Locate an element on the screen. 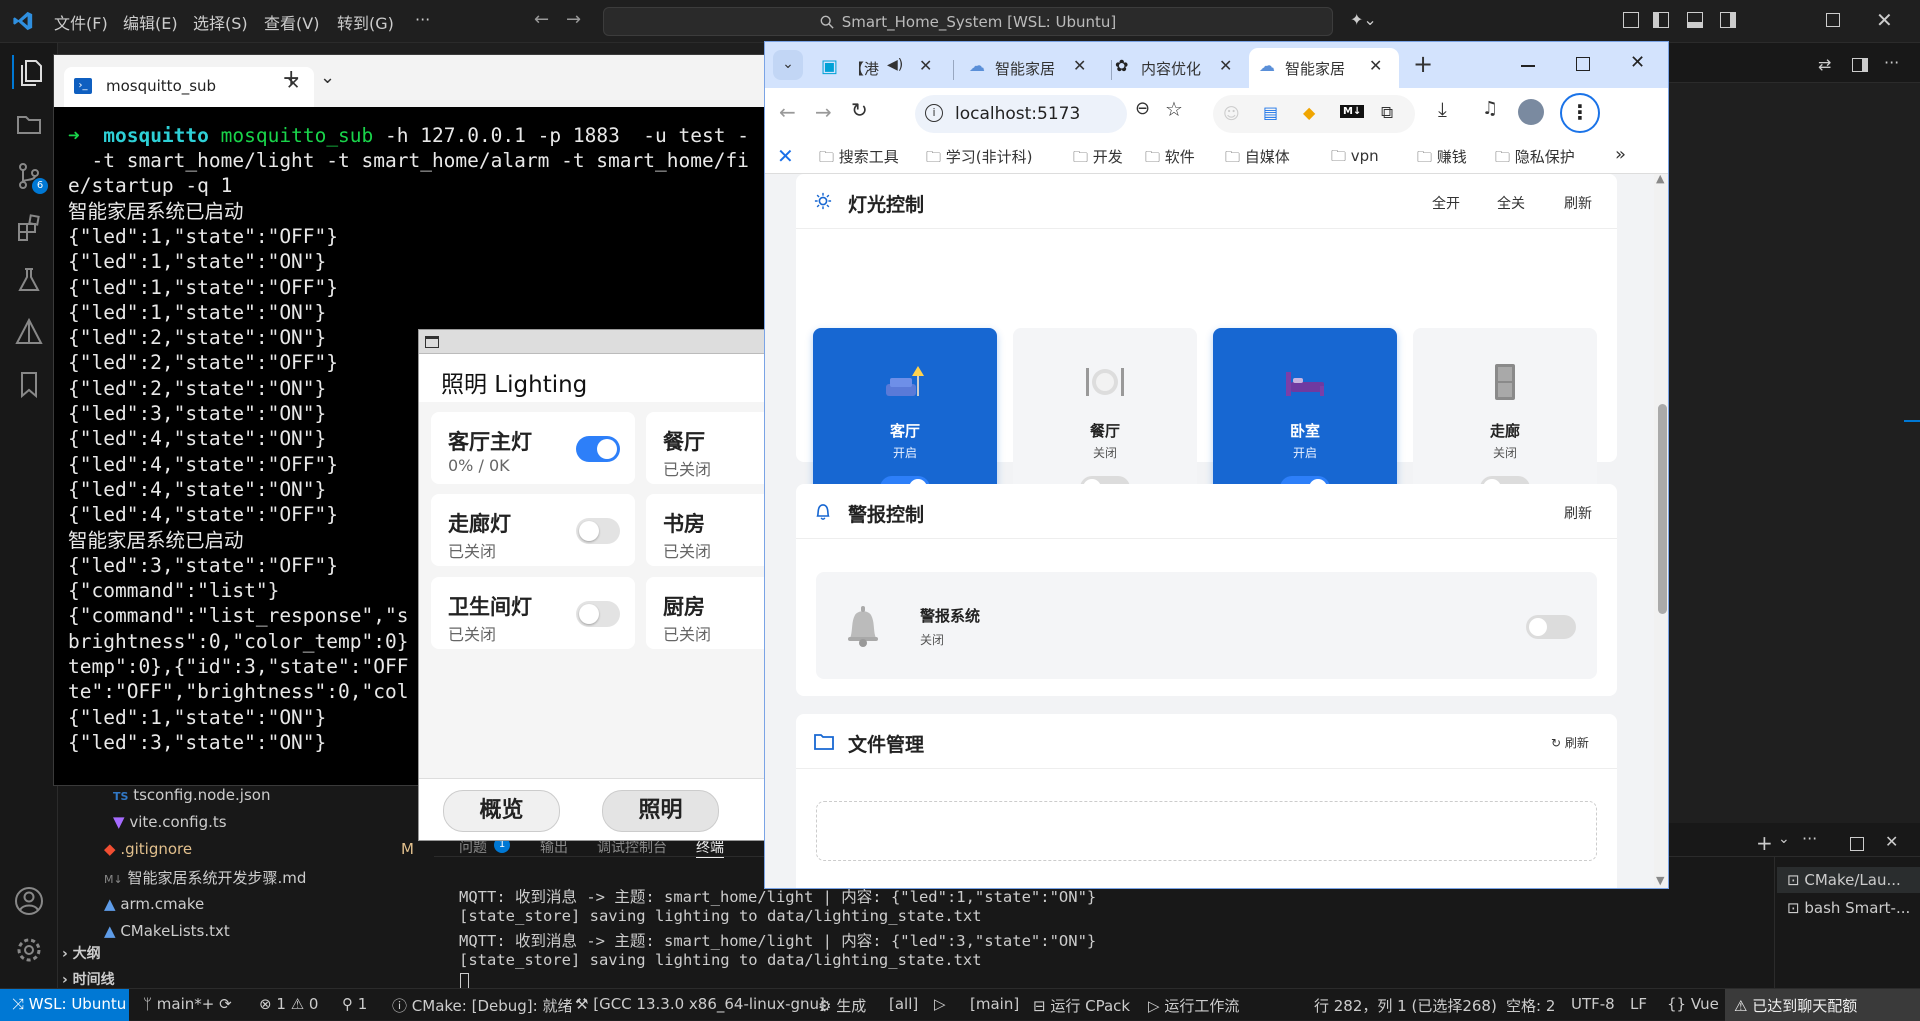  run-icon: ▷ is located at coordinates (940, 1004).